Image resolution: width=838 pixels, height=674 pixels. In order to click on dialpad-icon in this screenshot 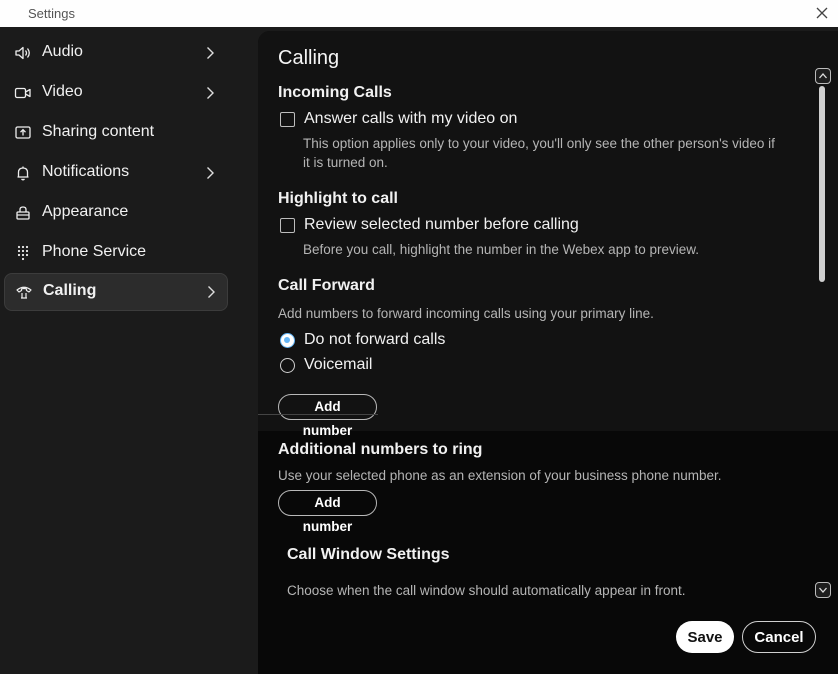, I will do `click(23, 253)`.